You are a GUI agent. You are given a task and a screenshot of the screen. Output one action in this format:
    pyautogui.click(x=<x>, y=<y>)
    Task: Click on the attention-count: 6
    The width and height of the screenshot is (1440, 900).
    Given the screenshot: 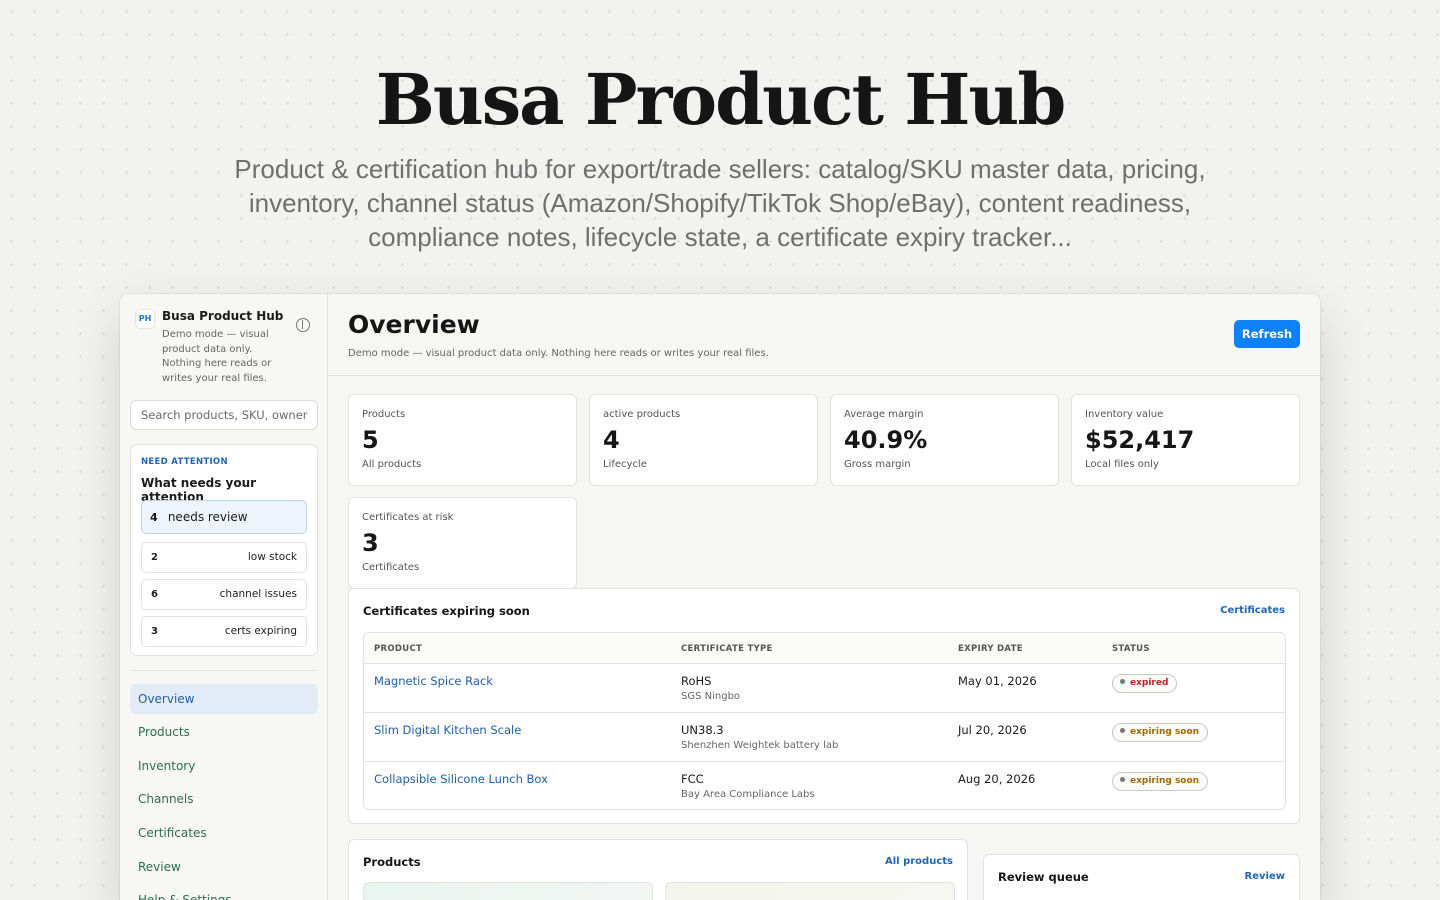 What is the action you would take?
    pyautogui.click(x=154, y=594)
    